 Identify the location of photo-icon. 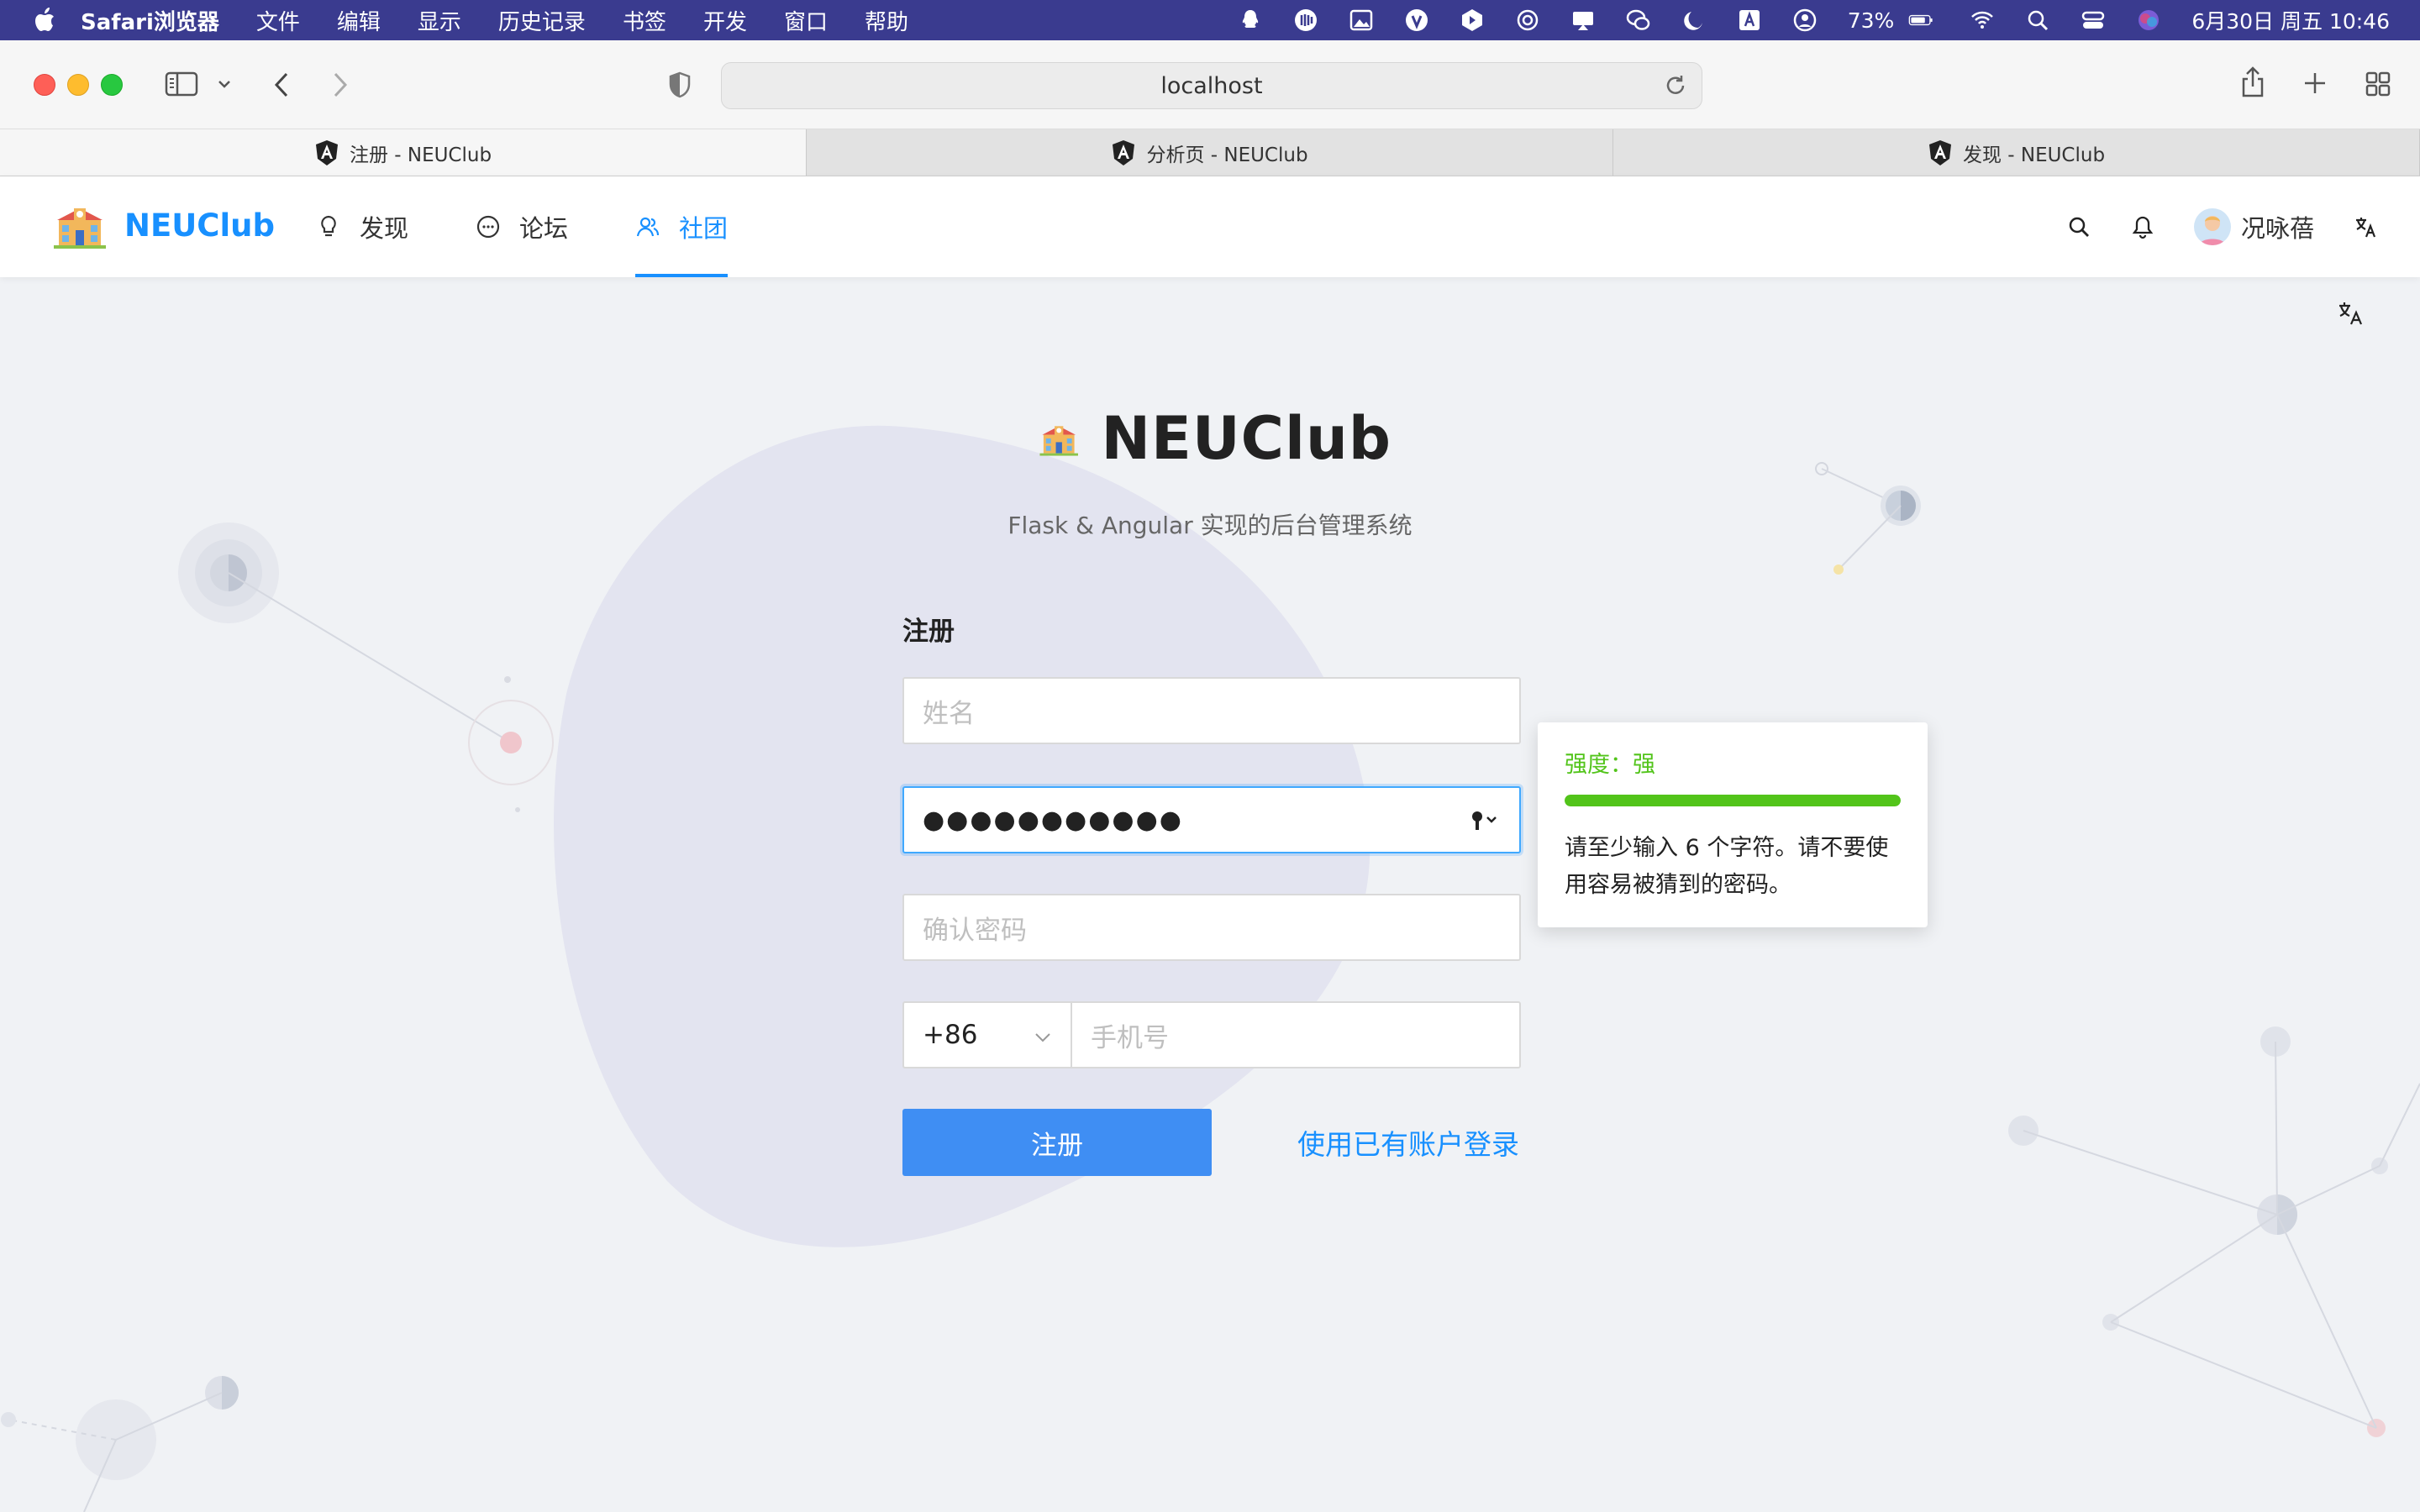
(1361, 20).